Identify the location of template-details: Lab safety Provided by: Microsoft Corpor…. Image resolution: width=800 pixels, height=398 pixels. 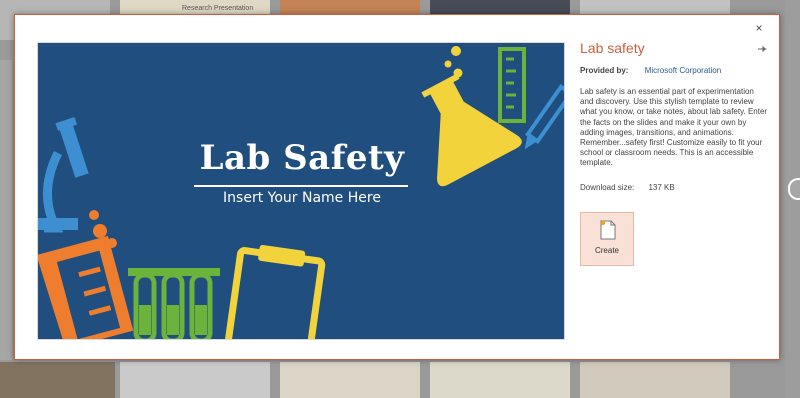
(675, 116).